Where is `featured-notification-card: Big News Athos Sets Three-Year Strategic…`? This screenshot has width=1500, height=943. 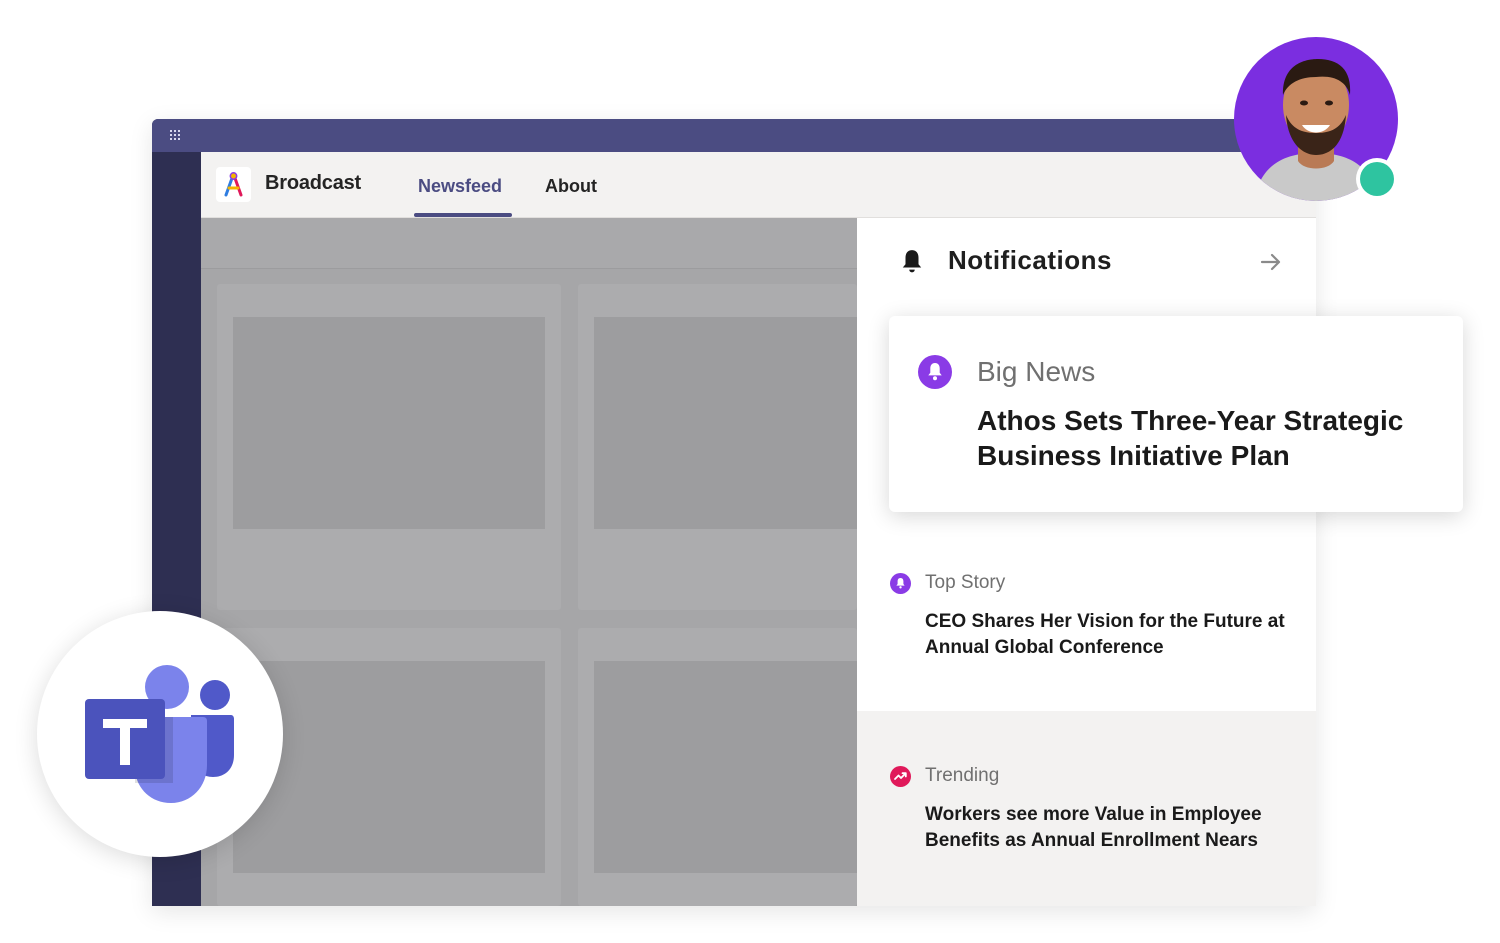
featured-notification-card: Big News Athos Sets Three-Year Strategic… is located at coordinates (1176, 414).